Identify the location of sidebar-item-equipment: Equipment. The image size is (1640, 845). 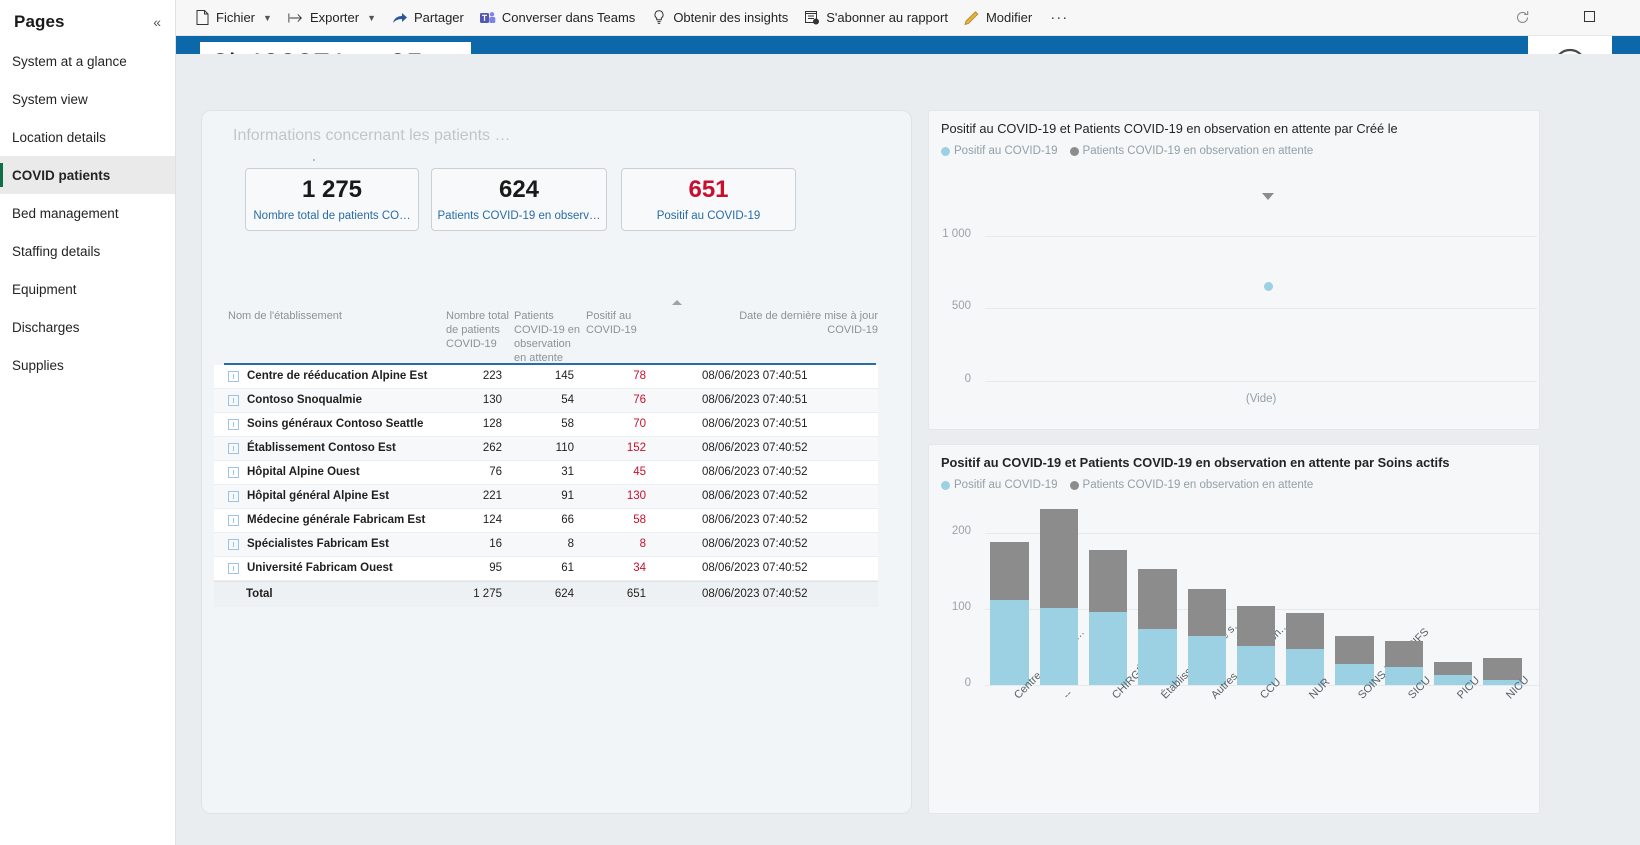
(87, 289).